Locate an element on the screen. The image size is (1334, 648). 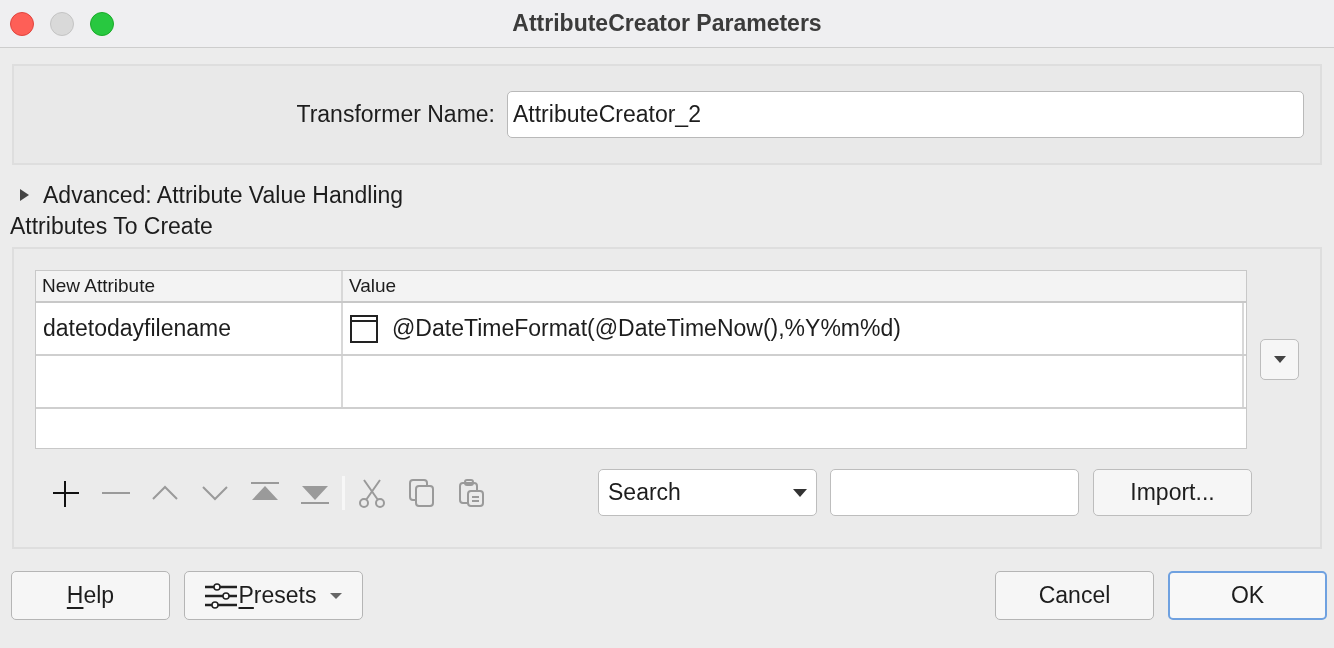
zoom-window-icon is located at coordinates (102, 23).